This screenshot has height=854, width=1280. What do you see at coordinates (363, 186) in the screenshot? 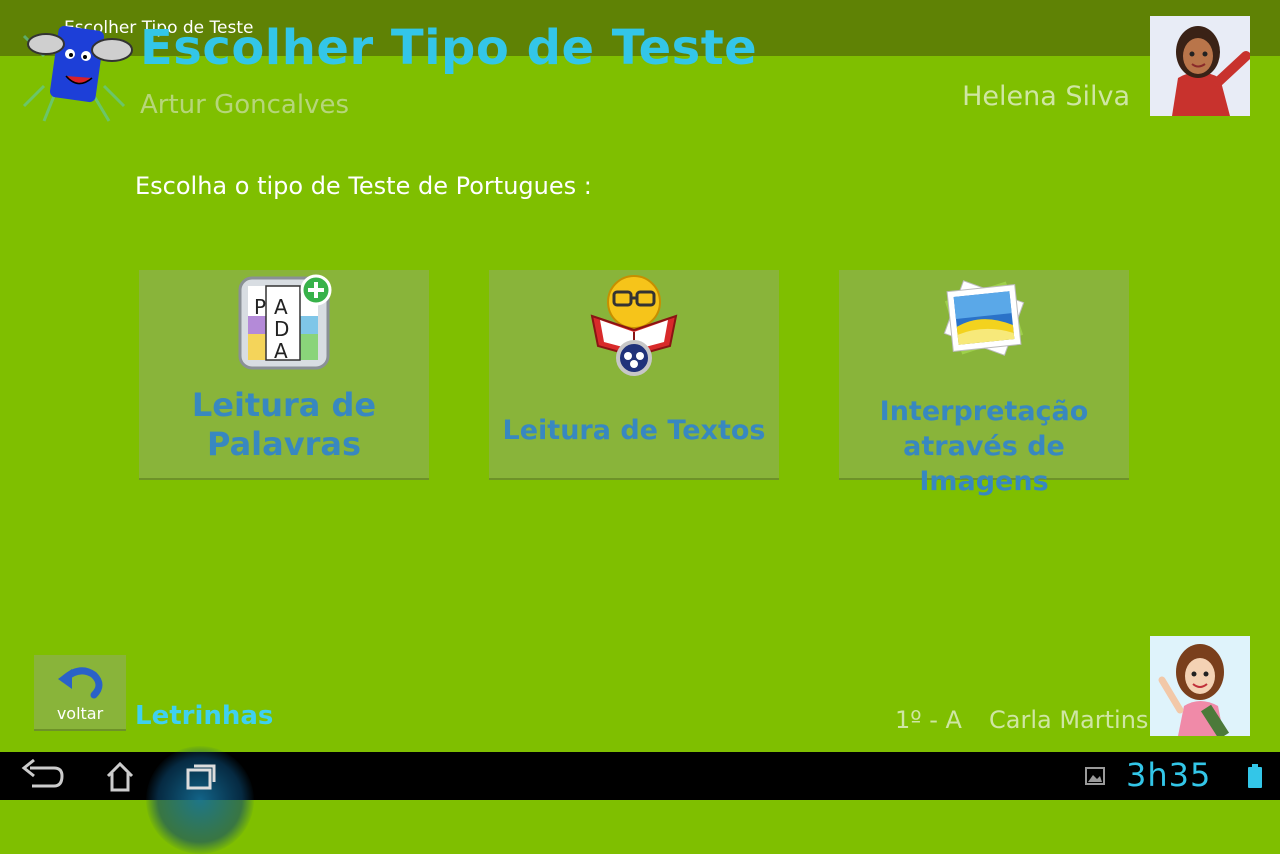
I see `test-type-prompt: Escolha o tipo de Teste de Portugues :` at bounding box center [363, 186].